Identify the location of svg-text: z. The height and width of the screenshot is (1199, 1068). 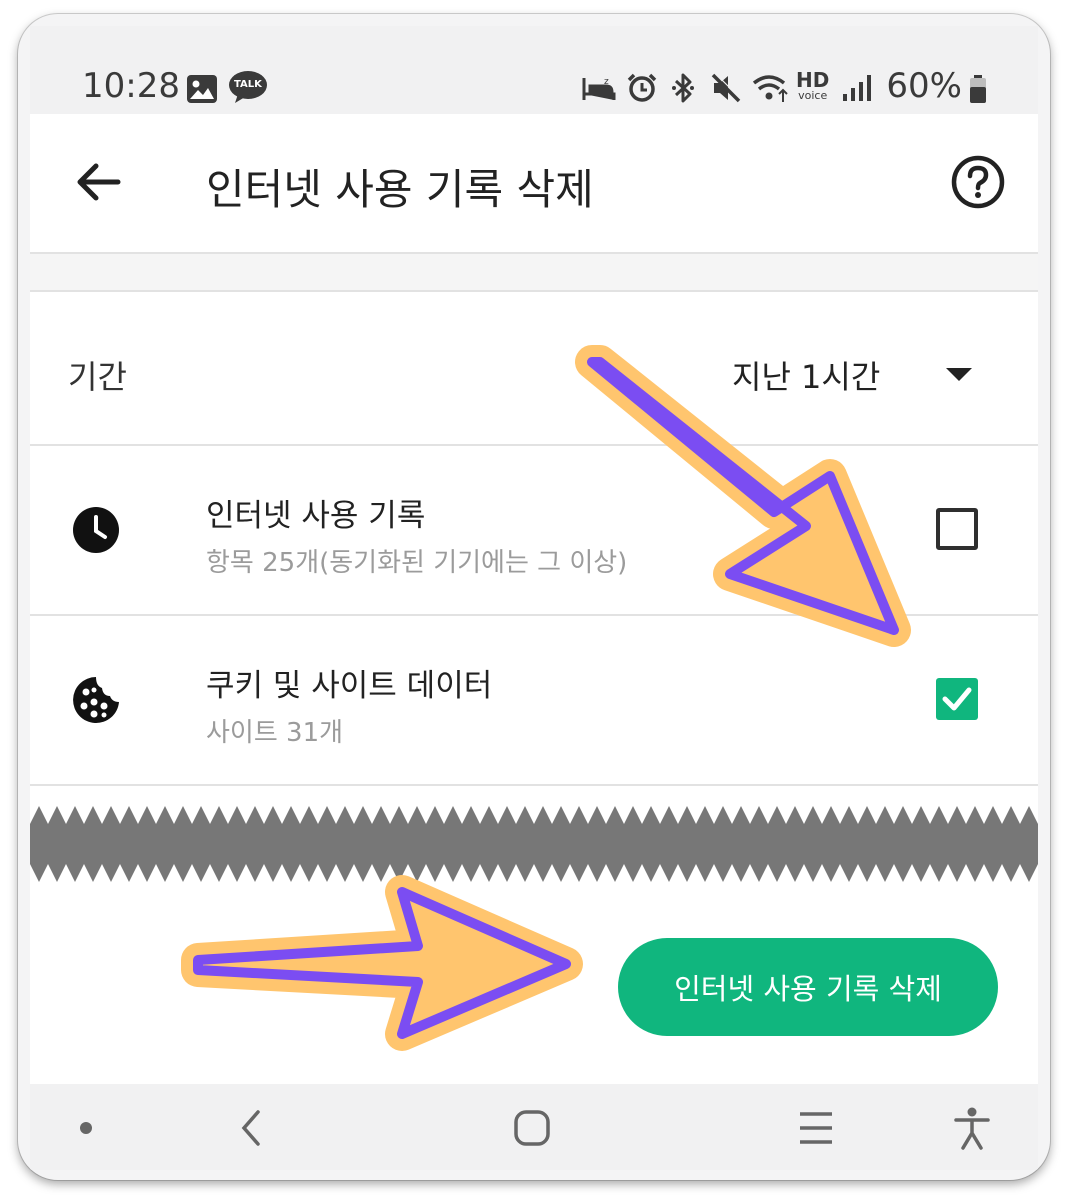
(606, 82).